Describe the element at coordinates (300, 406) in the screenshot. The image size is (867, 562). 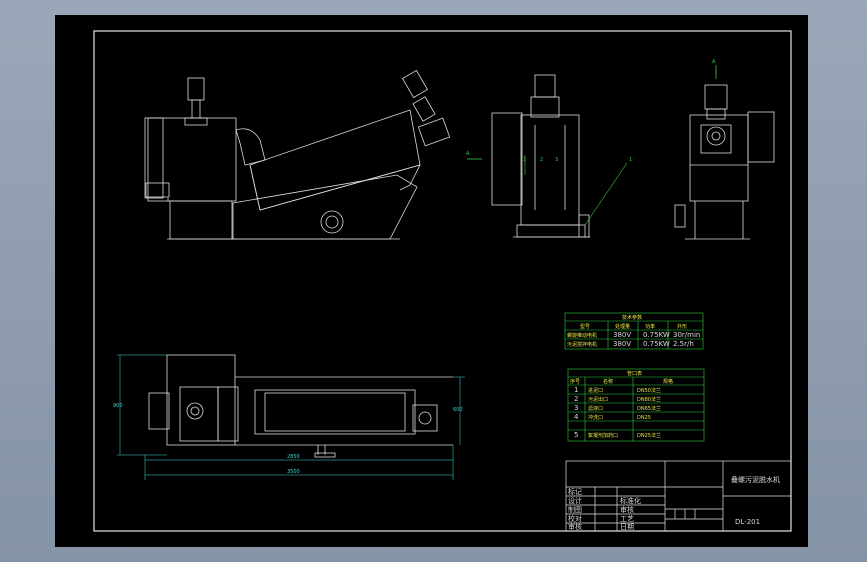
I see `plan-view` at that location.